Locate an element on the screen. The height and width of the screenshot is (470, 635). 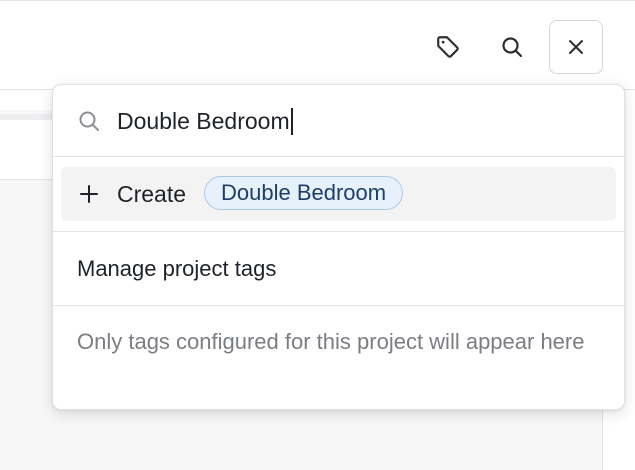
tag-search-value: Double Bedroom is located at coordinates (203, 121).